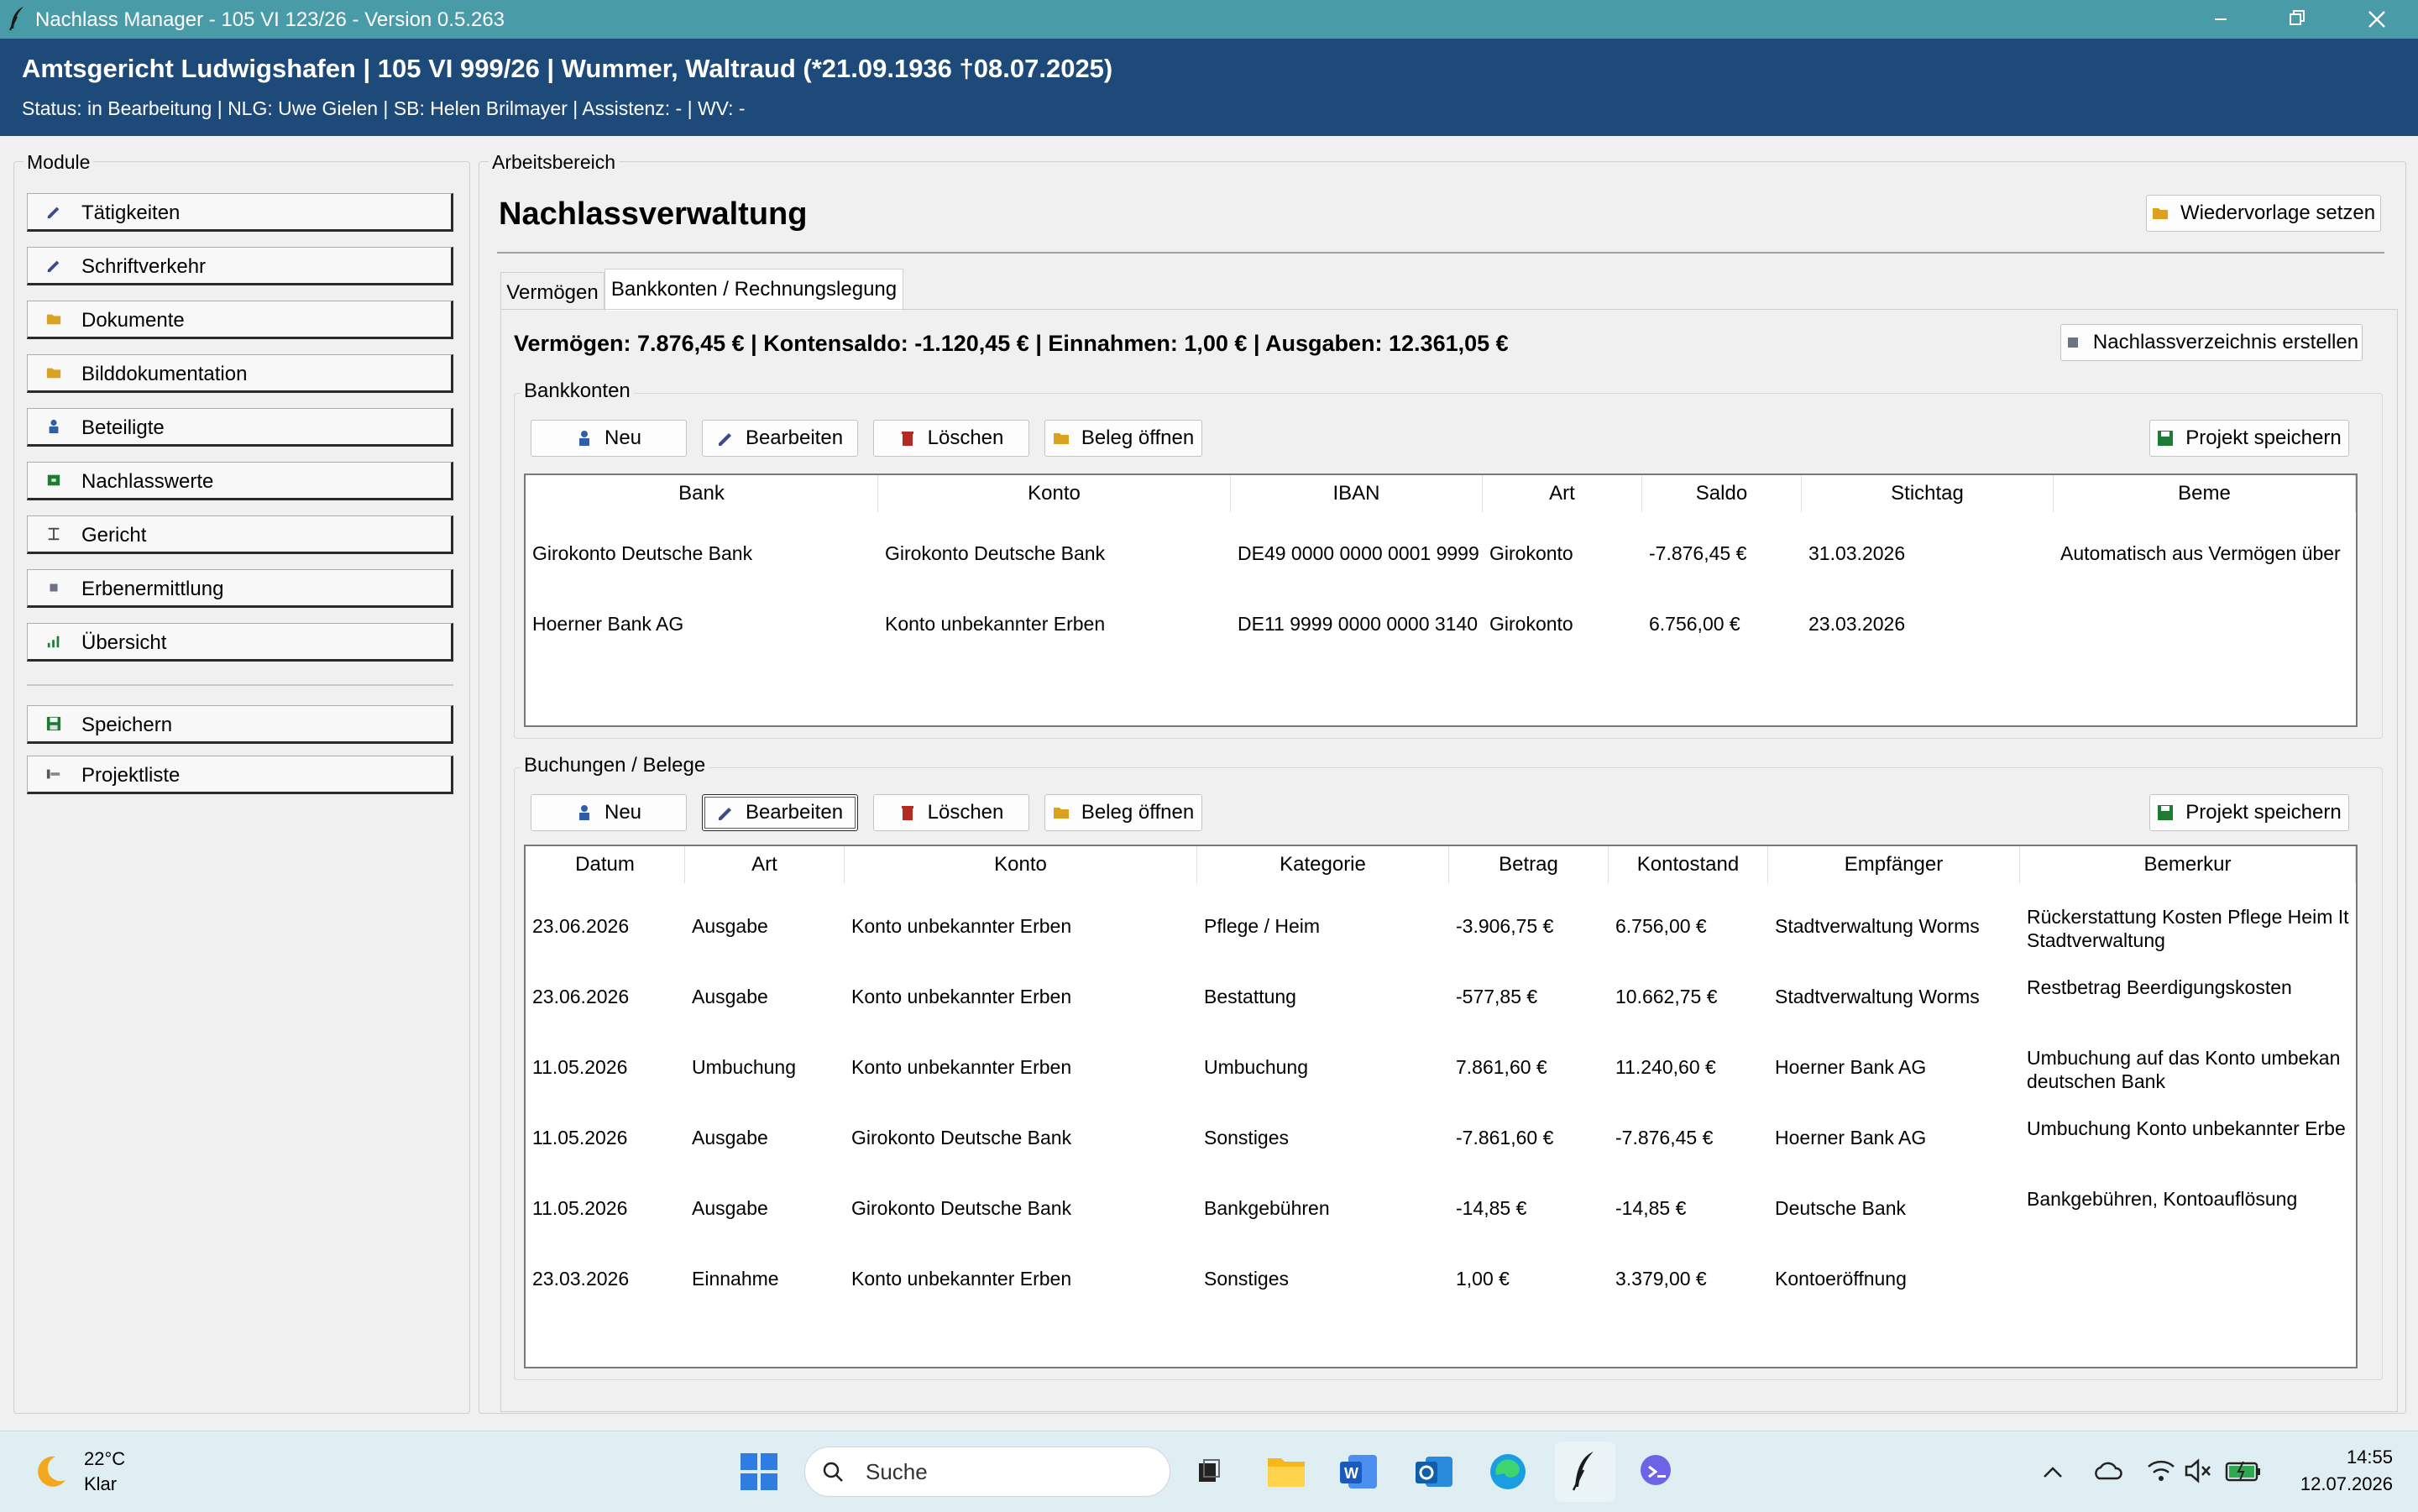 The image size is (2418, 1512). I want to click on list-icon, so click(53, 774).